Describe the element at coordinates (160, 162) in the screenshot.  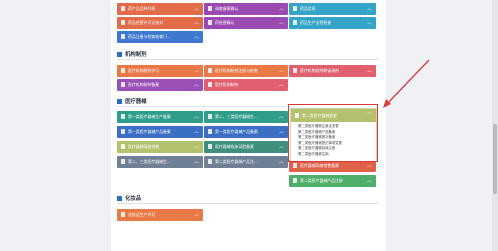
I see `tile-device-6: 第二、三类医疗器械生... ︿` at that location.